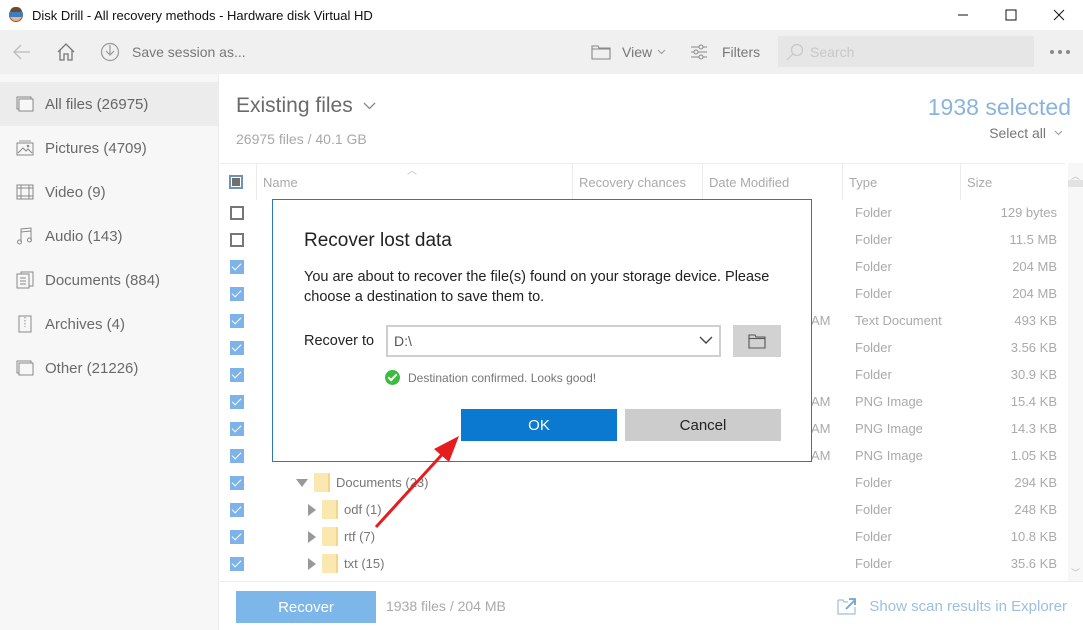  Describe the element at coordinates (642, 482) in the screenshot. I see `table-row: Documents (23) Folder 294 KB` at that location.